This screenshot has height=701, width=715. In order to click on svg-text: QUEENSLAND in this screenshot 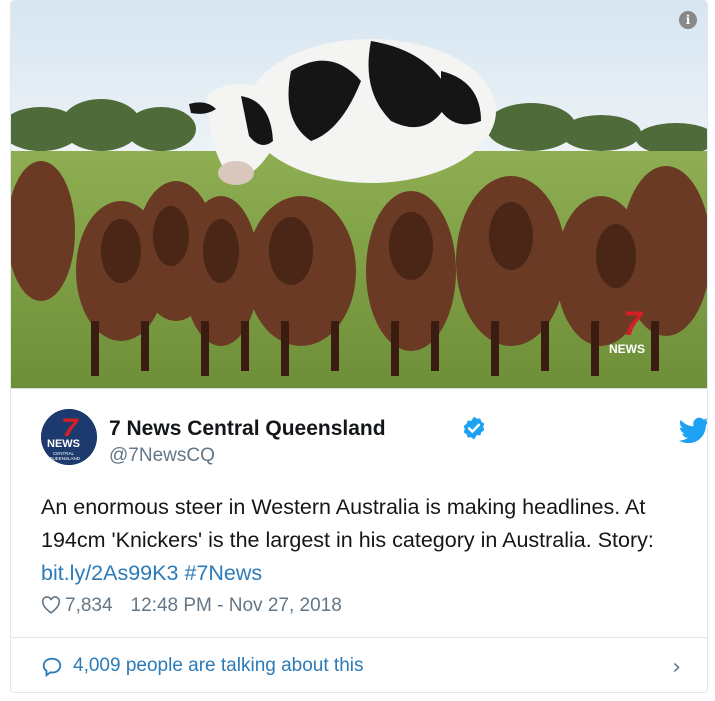, I will do `click(65, 458)`.